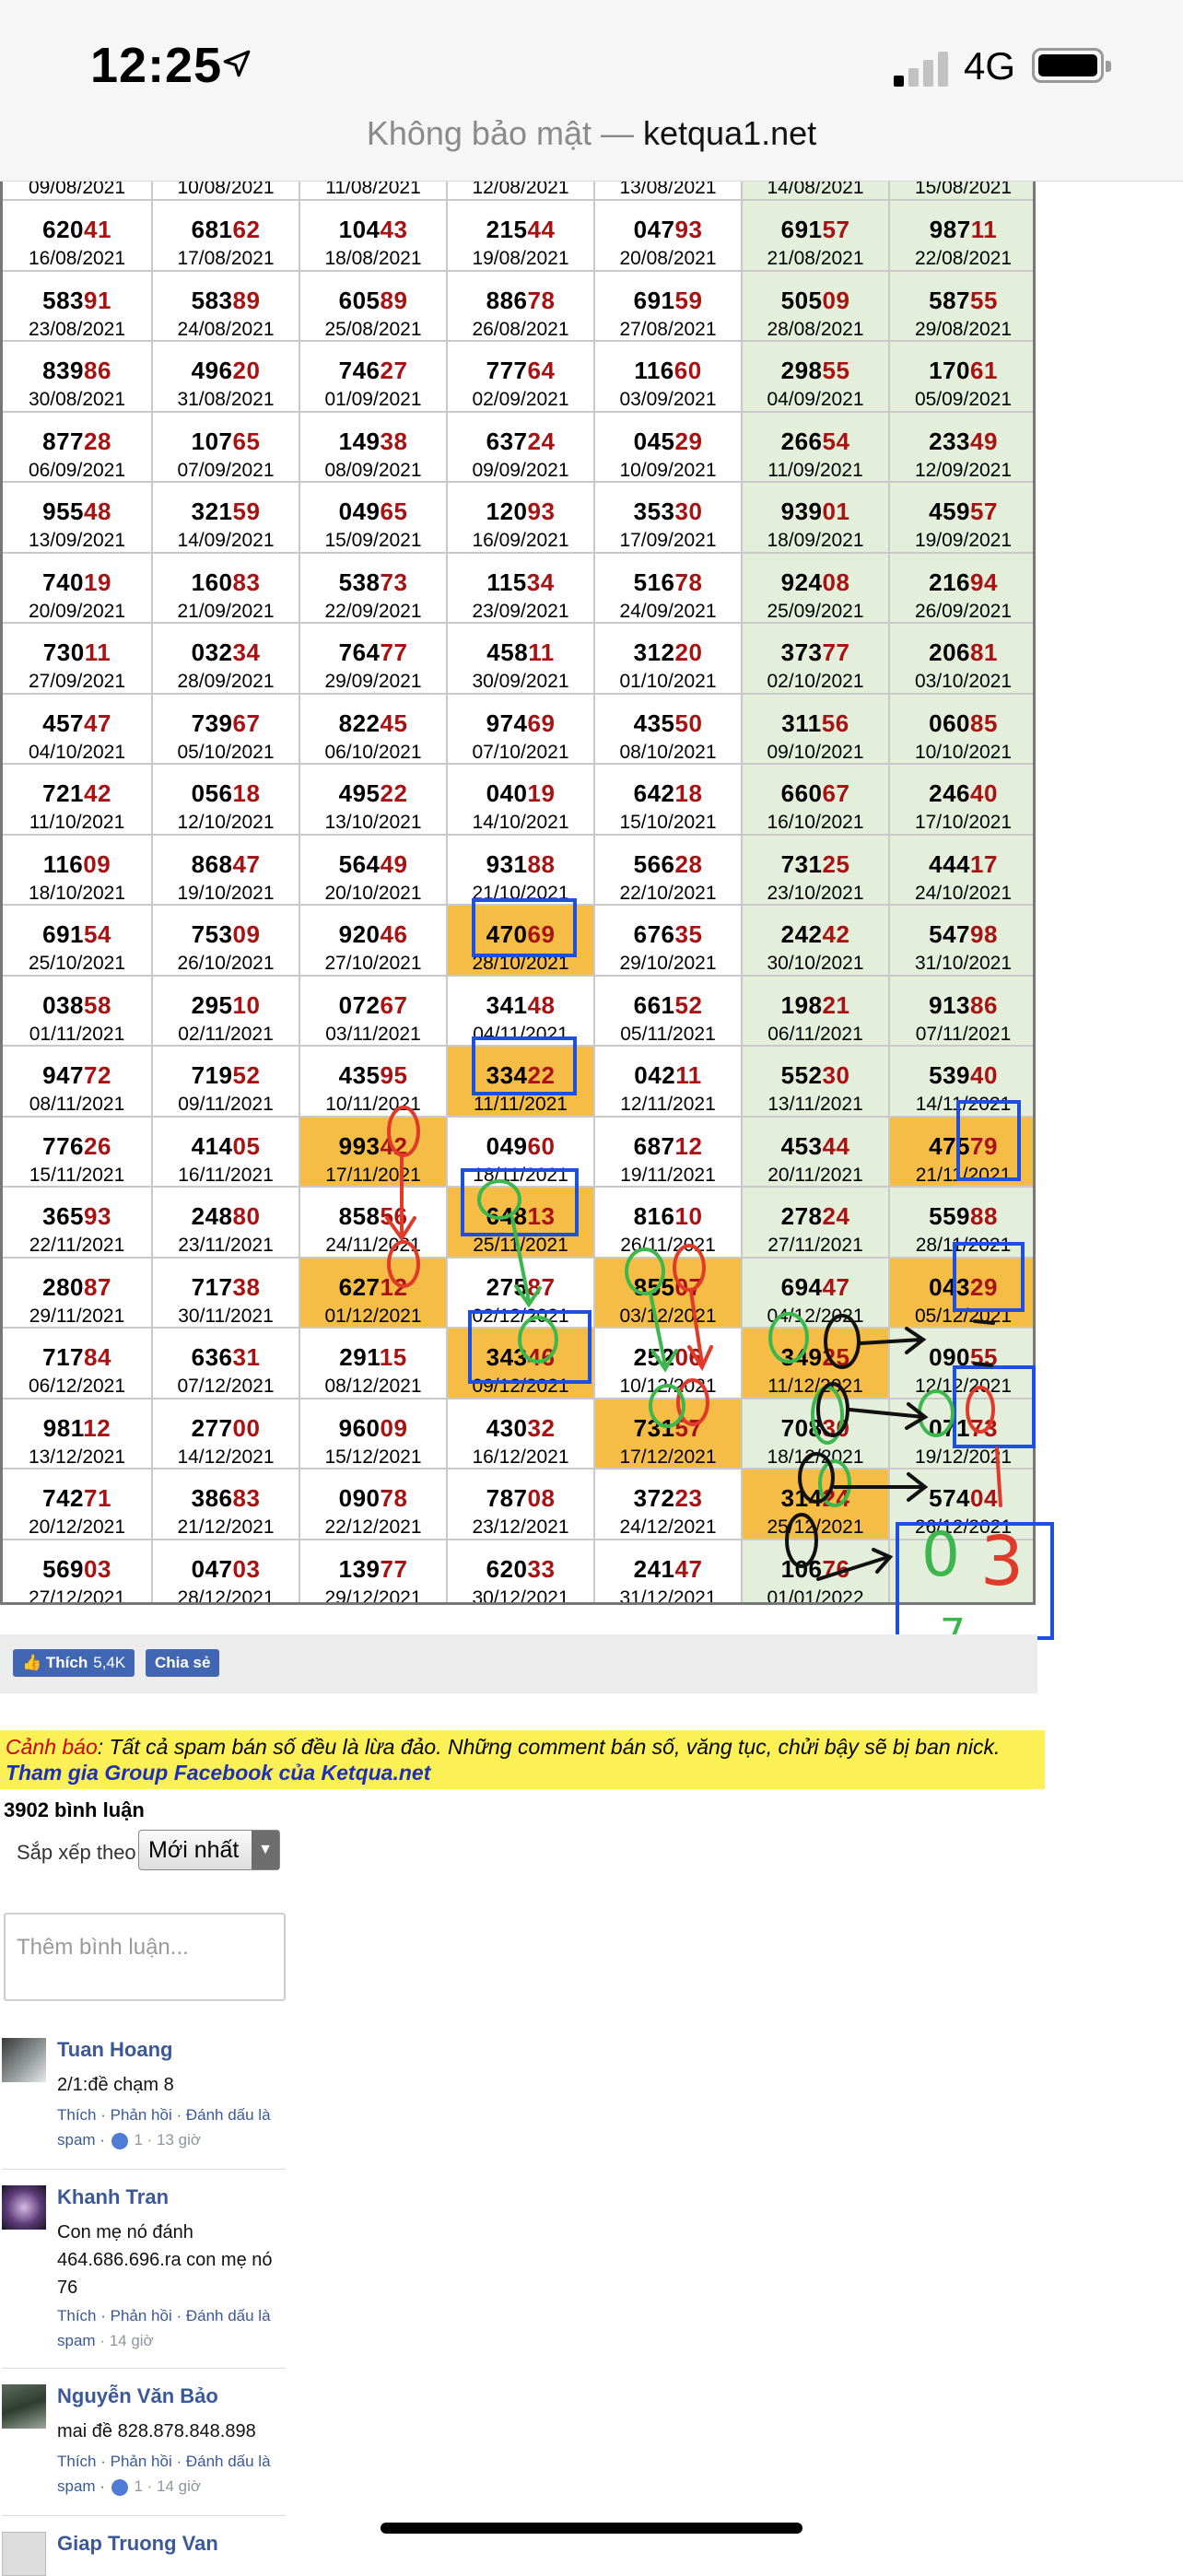  I want to click on result-number: 29855, so click(815, 370).